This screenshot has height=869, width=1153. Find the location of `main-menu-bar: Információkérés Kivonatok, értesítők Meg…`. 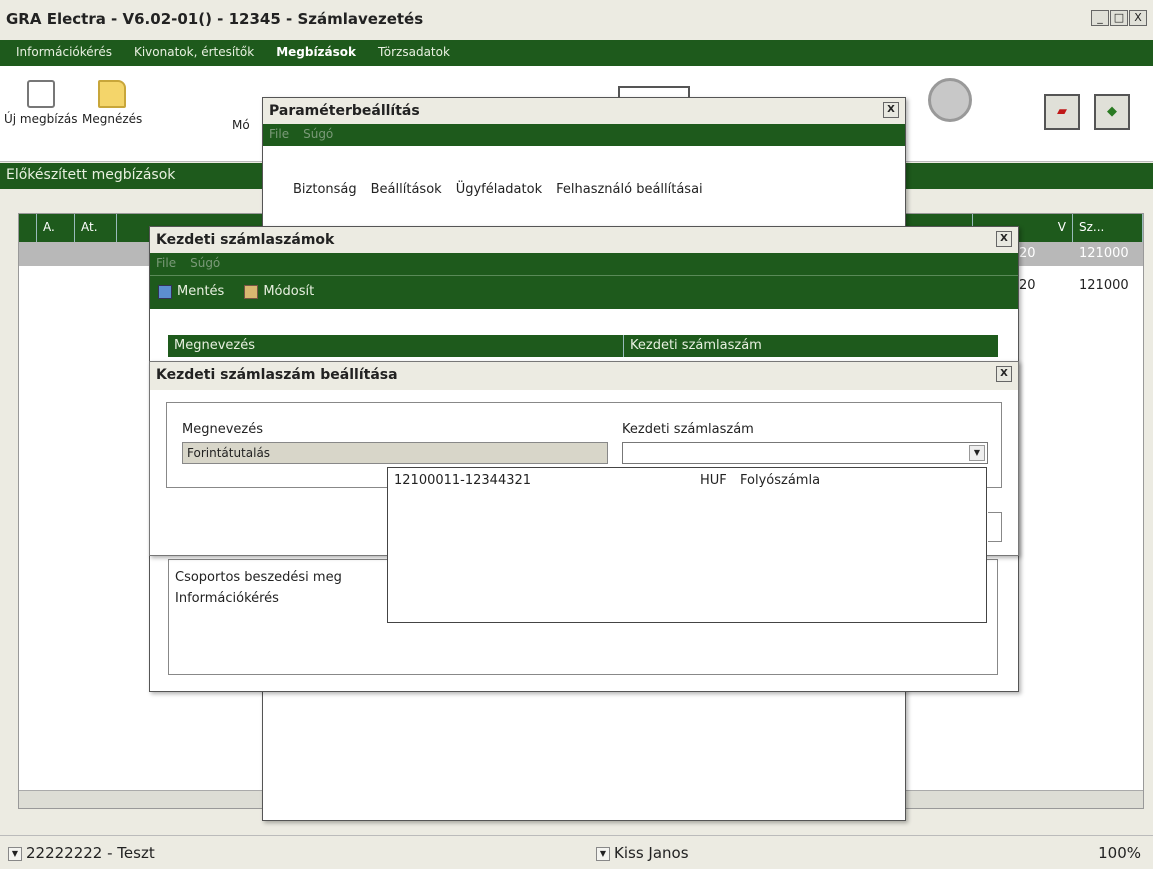

main-menu-bar: Információkérés Kivonatok, értesítők Meg… is located at coordinates (576, 53).